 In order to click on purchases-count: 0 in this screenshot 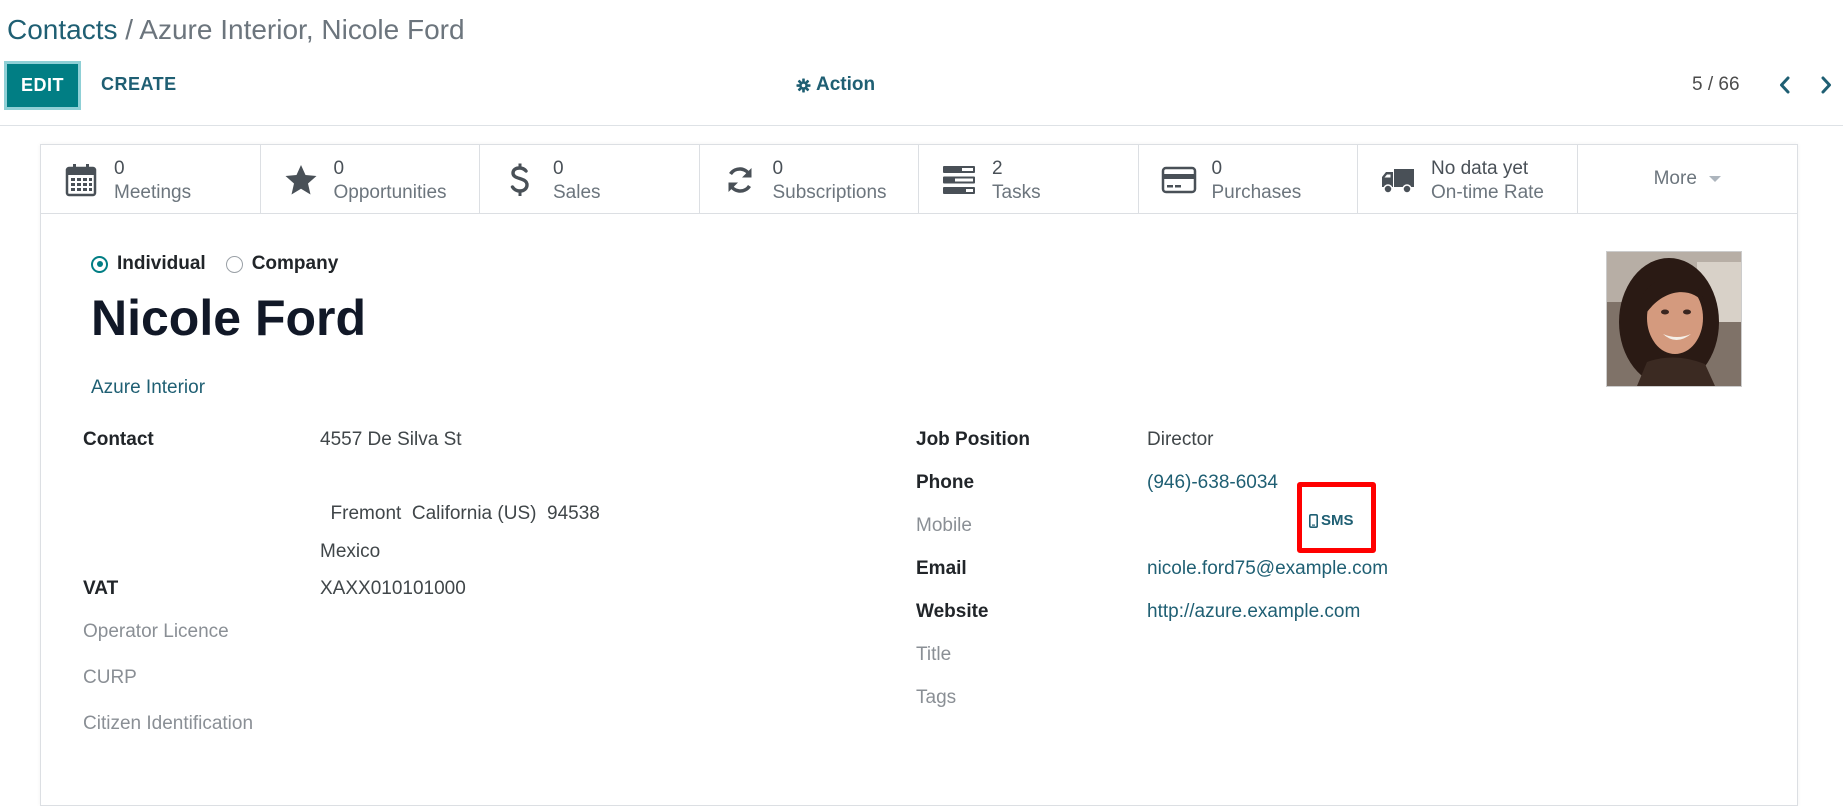, I will do `click(1217, 168)`.